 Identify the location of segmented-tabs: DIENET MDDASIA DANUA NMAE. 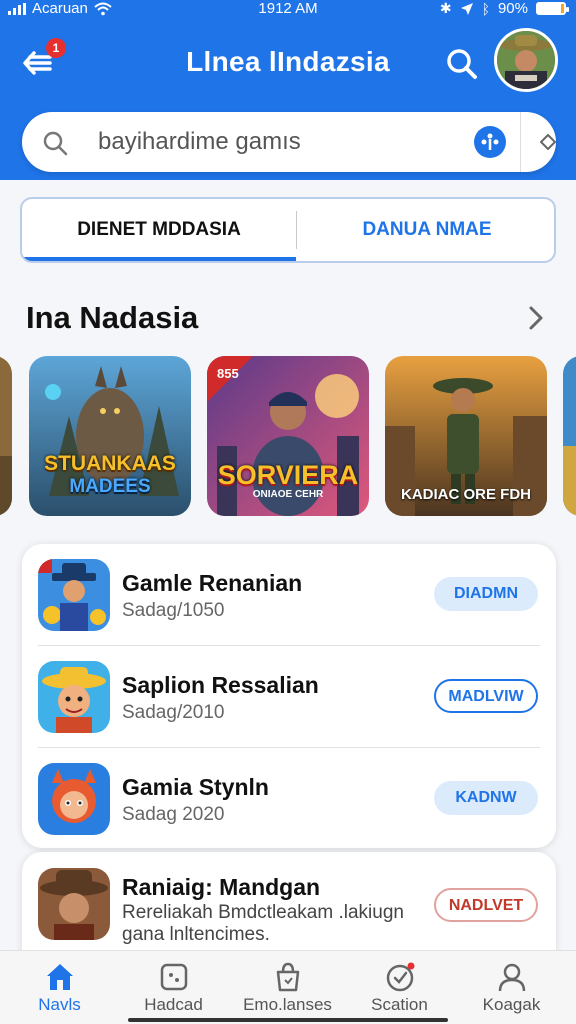
(288, 230).